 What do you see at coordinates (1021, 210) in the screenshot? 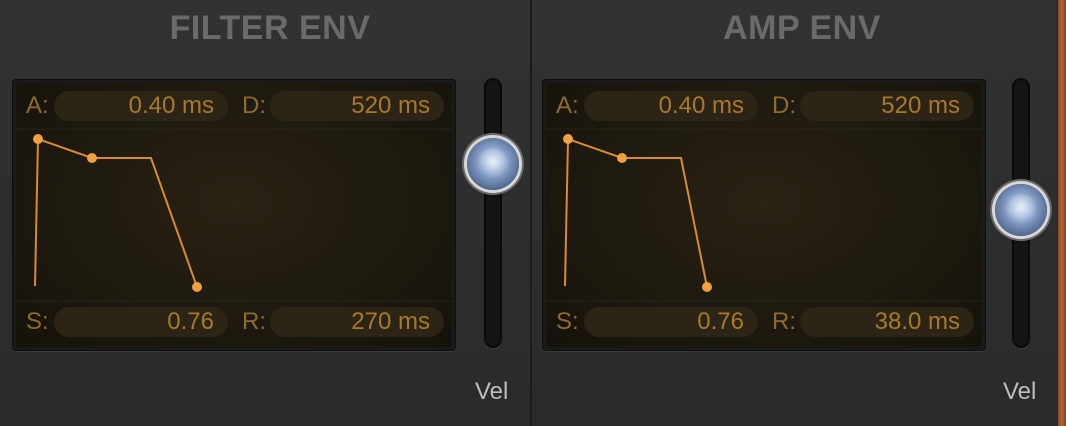
I see `amp-vel-slider-knob` at bounding box center [1021, 210].